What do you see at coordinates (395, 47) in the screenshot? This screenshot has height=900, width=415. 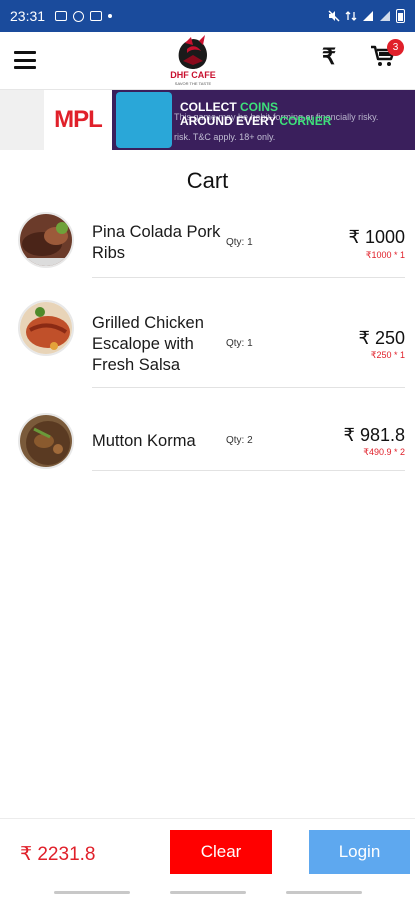 I see `cart-count-badge: 3` at bounding box center [395, 47].